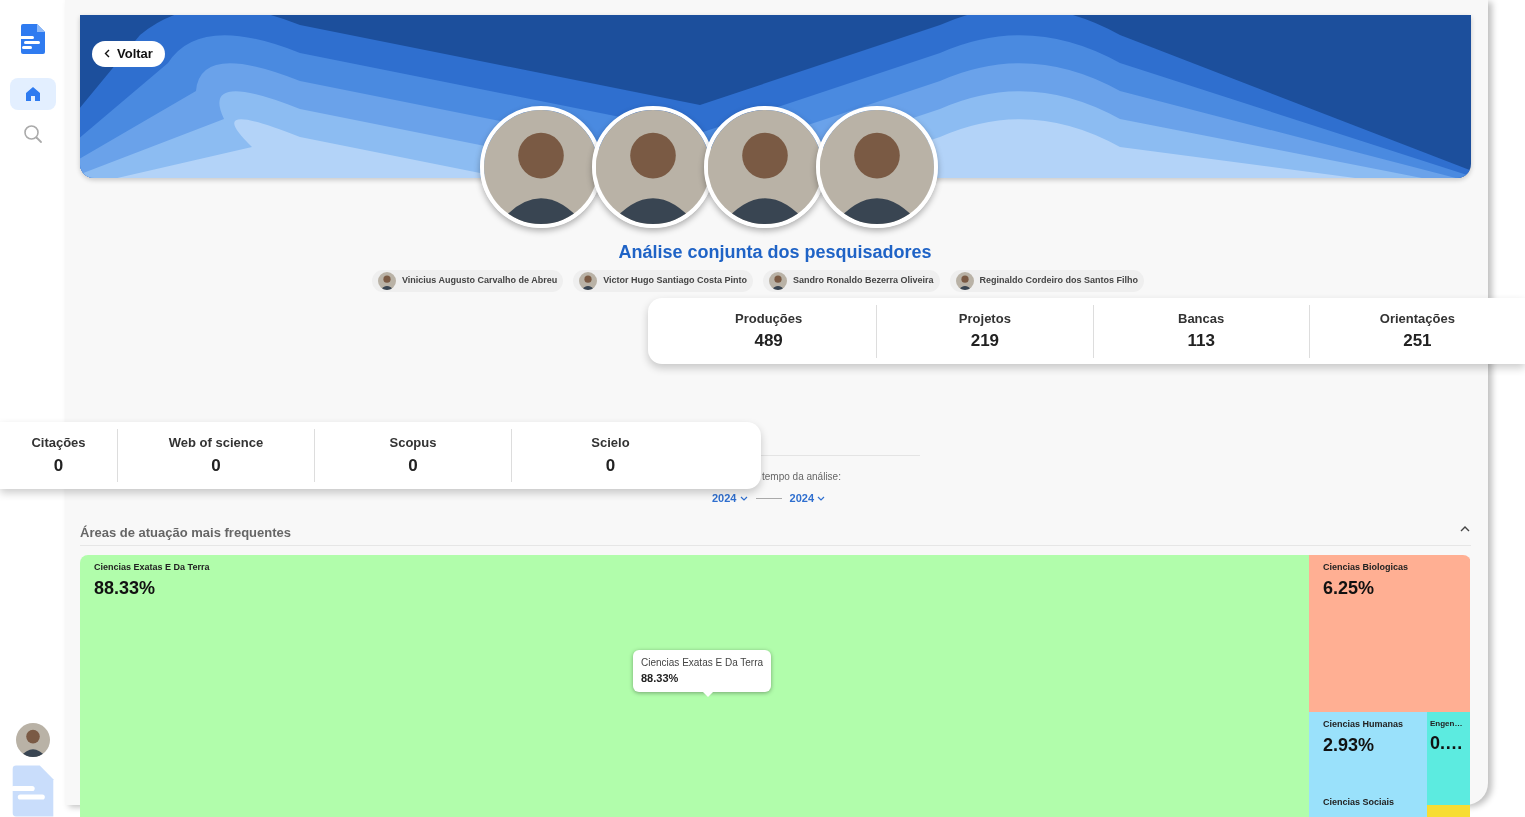 The width and height of the screenshot is (1525, 817). Describe the element at coordinates (107, 53) in the screenshot. I see `chevron-left-icon` at that location.